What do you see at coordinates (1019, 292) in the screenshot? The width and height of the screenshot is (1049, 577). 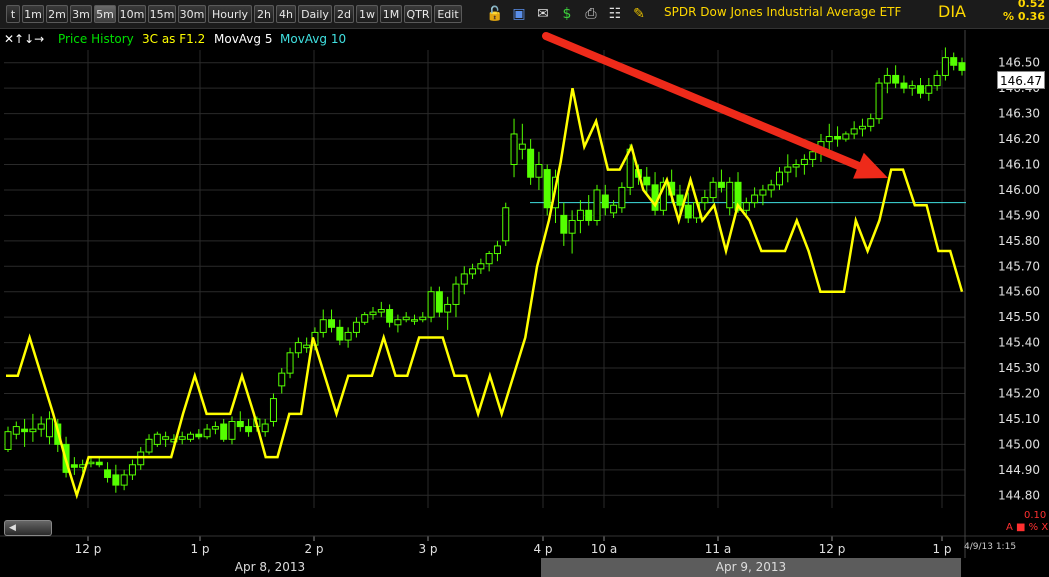 I see `y-tick-label: 145.60` at bounding box center [1019, 292].